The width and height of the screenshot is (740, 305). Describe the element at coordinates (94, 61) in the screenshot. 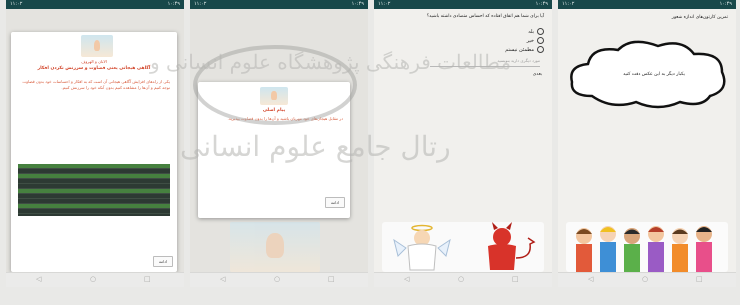

I see `card-subtitle: الانان و الهروف` at that location.